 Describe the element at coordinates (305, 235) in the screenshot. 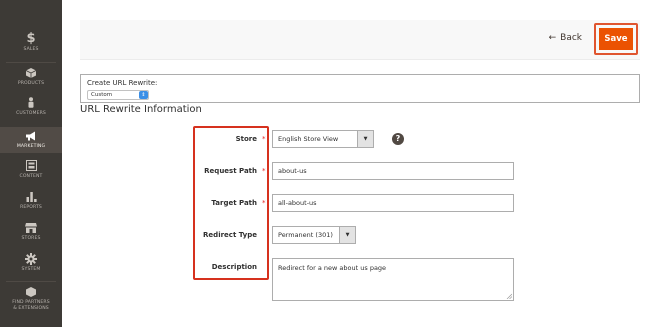

I see `redirect-type-value: Permanent (301)` at that location.